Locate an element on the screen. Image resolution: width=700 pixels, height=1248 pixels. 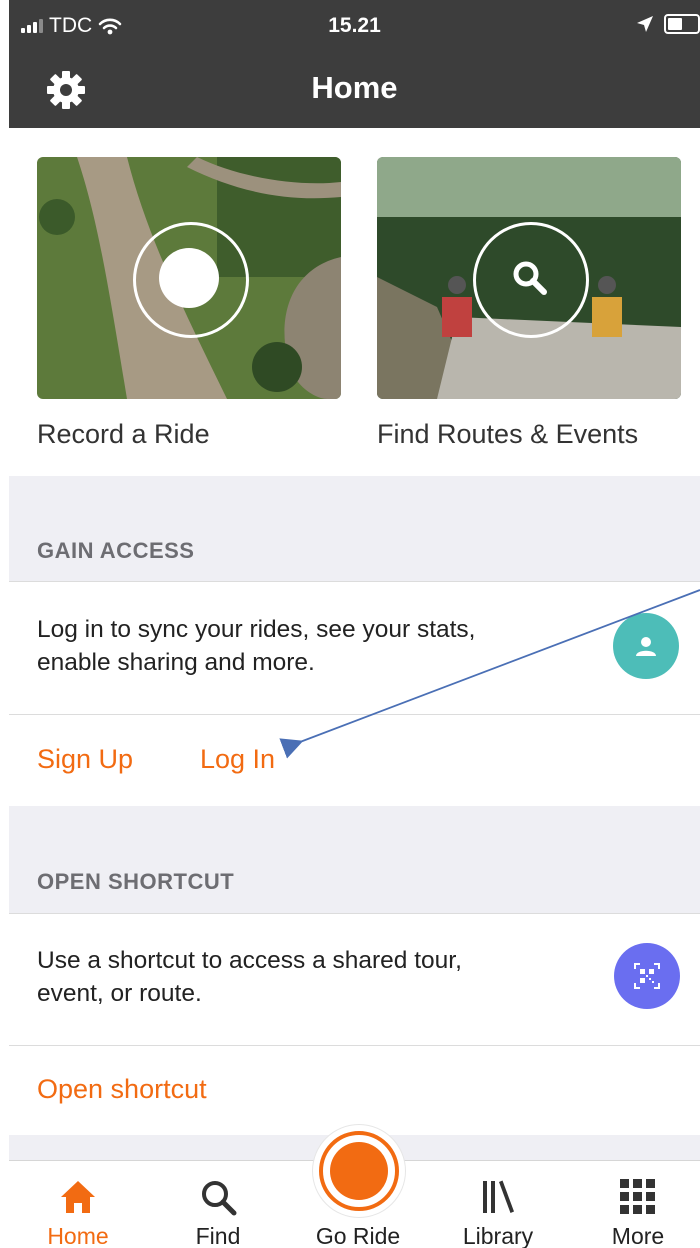
record-icon is located at coordinates (189, 278).